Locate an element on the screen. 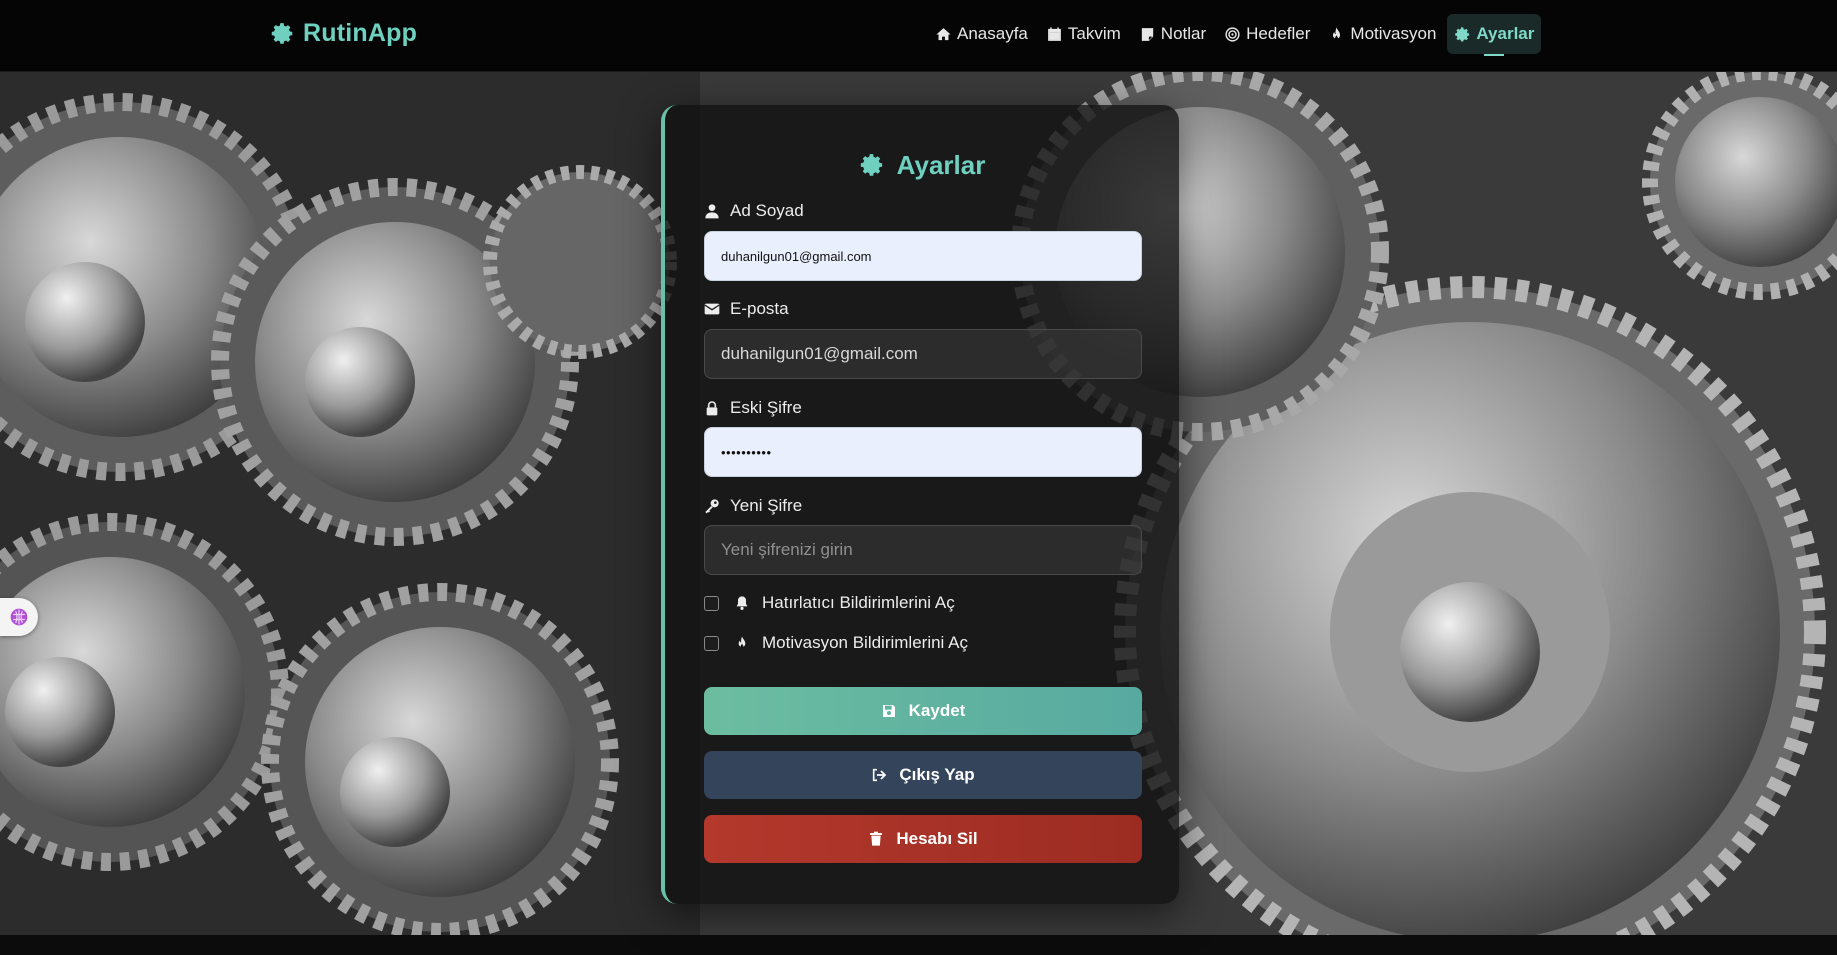  nav-item-anasayfa: Anasayfa is located at coordinates (981, 34).